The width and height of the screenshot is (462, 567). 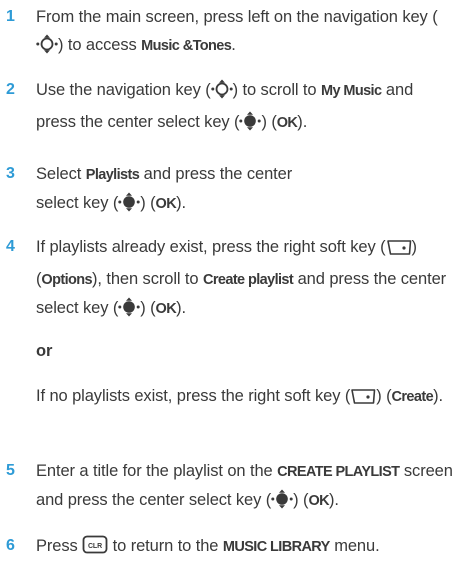 What do you see at coordinates (10, 173) in the screenshot?
I see `step-number: 3` at bounding box center [10, 173].